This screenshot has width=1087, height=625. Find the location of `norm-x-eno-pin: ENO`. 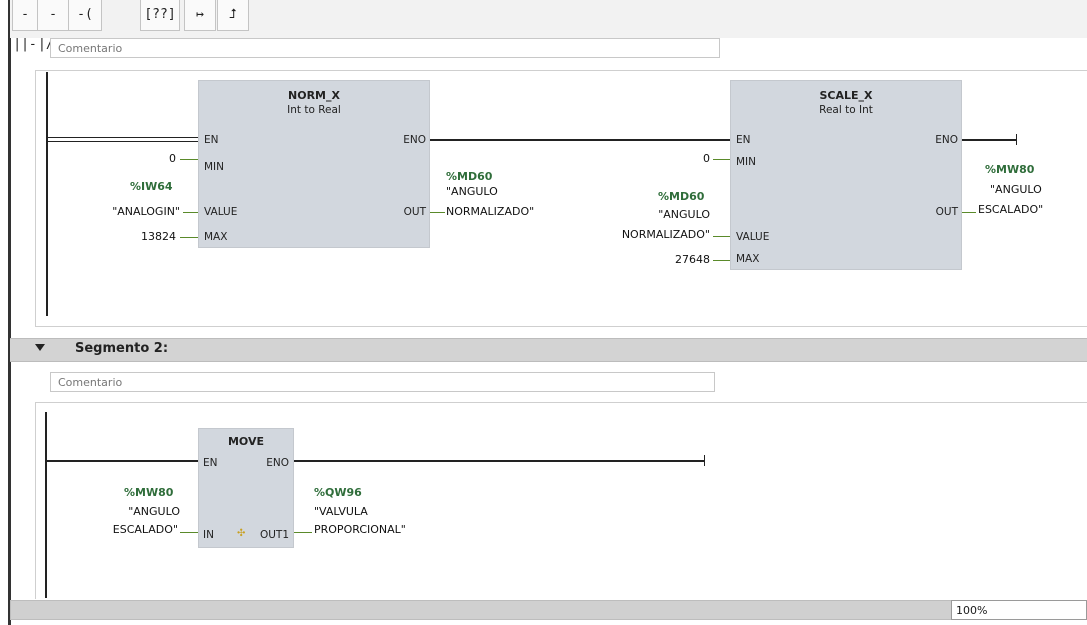

norm-x-eno-pin: ENO is located at coordinates (414, 140).